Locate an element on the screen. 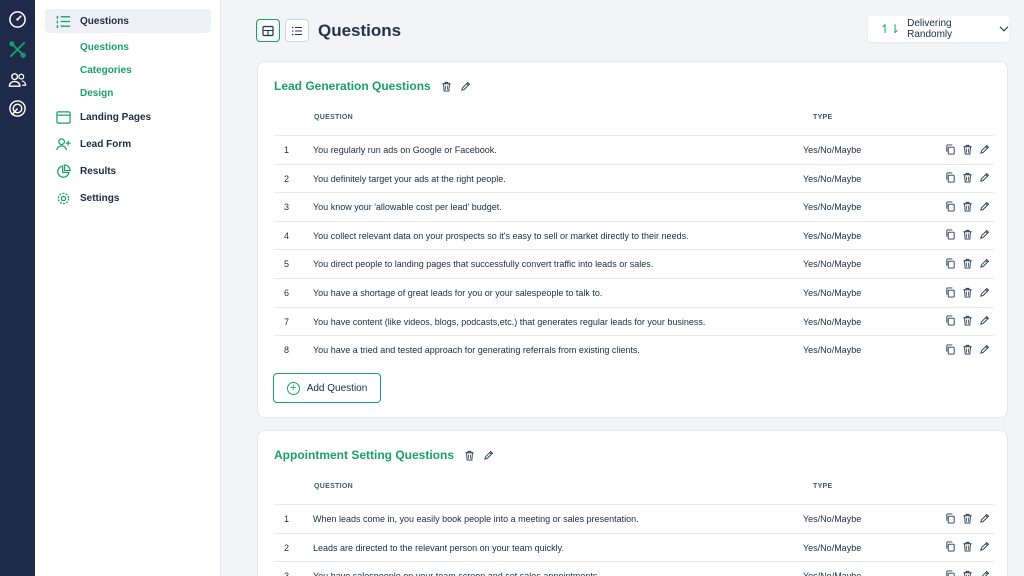 This screenshot has width=1024, height=576. section-title: Appointment Setting Questions is located at coordinates (364, 455).